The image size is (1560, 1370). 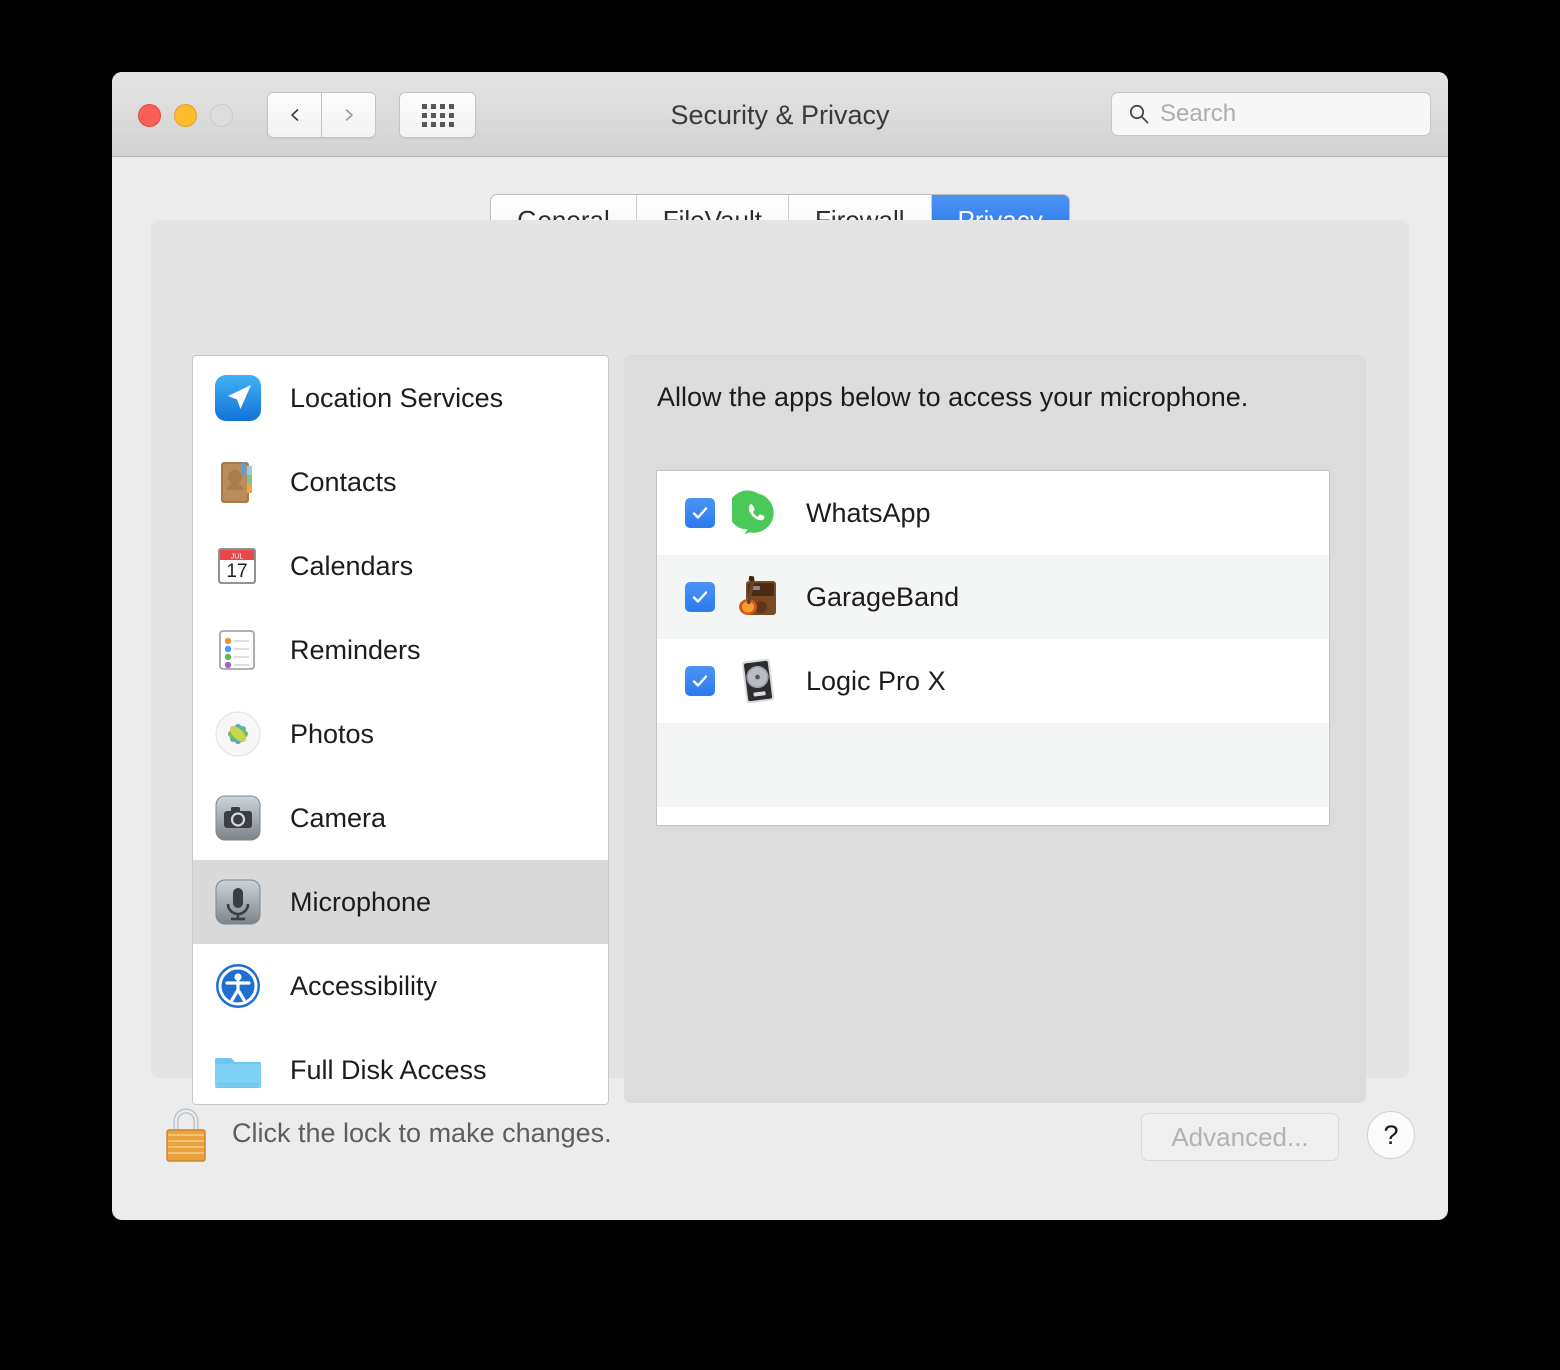 I want to click on svg-text: JUL, so click(x=237, y=557).